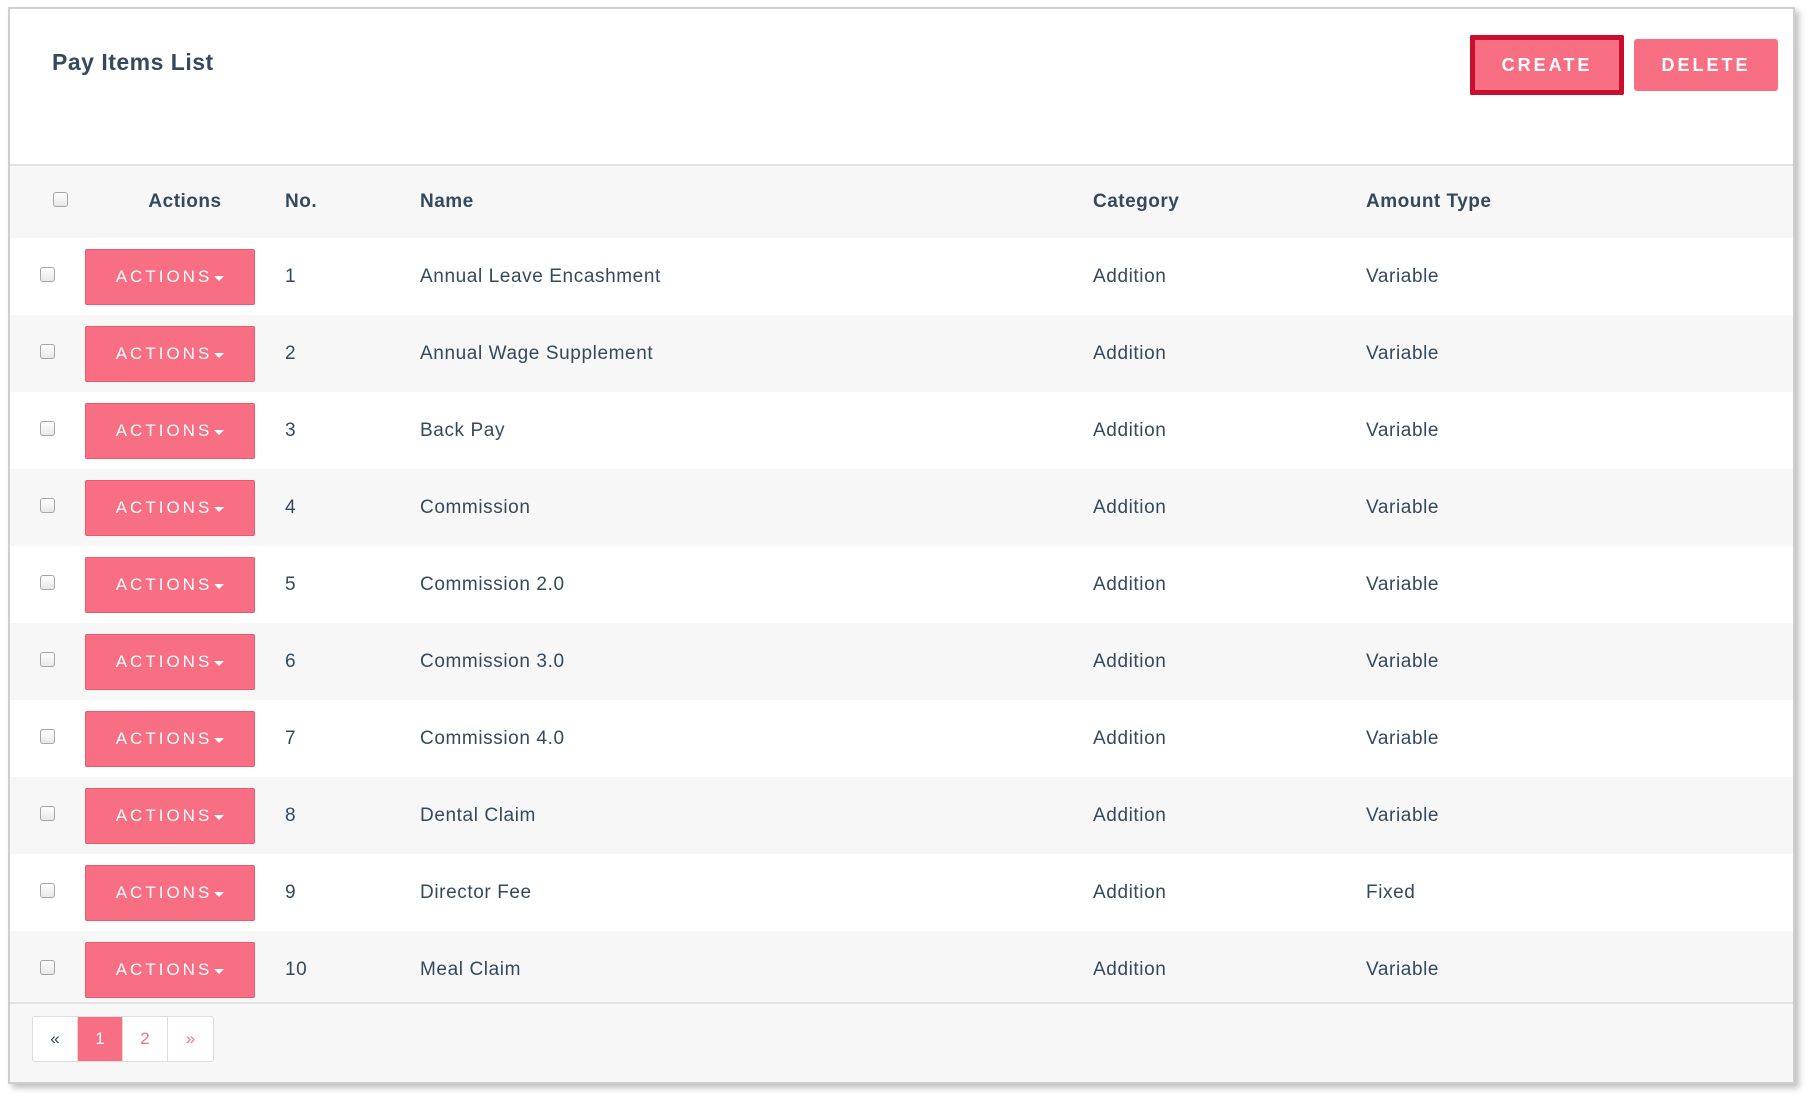 The height and width of the screenshot is (1097, 1810). What do you see at coordinates (190, 1039) in the screenshot?
I see `pagination-next: »` at bounding box center [190, 1039].